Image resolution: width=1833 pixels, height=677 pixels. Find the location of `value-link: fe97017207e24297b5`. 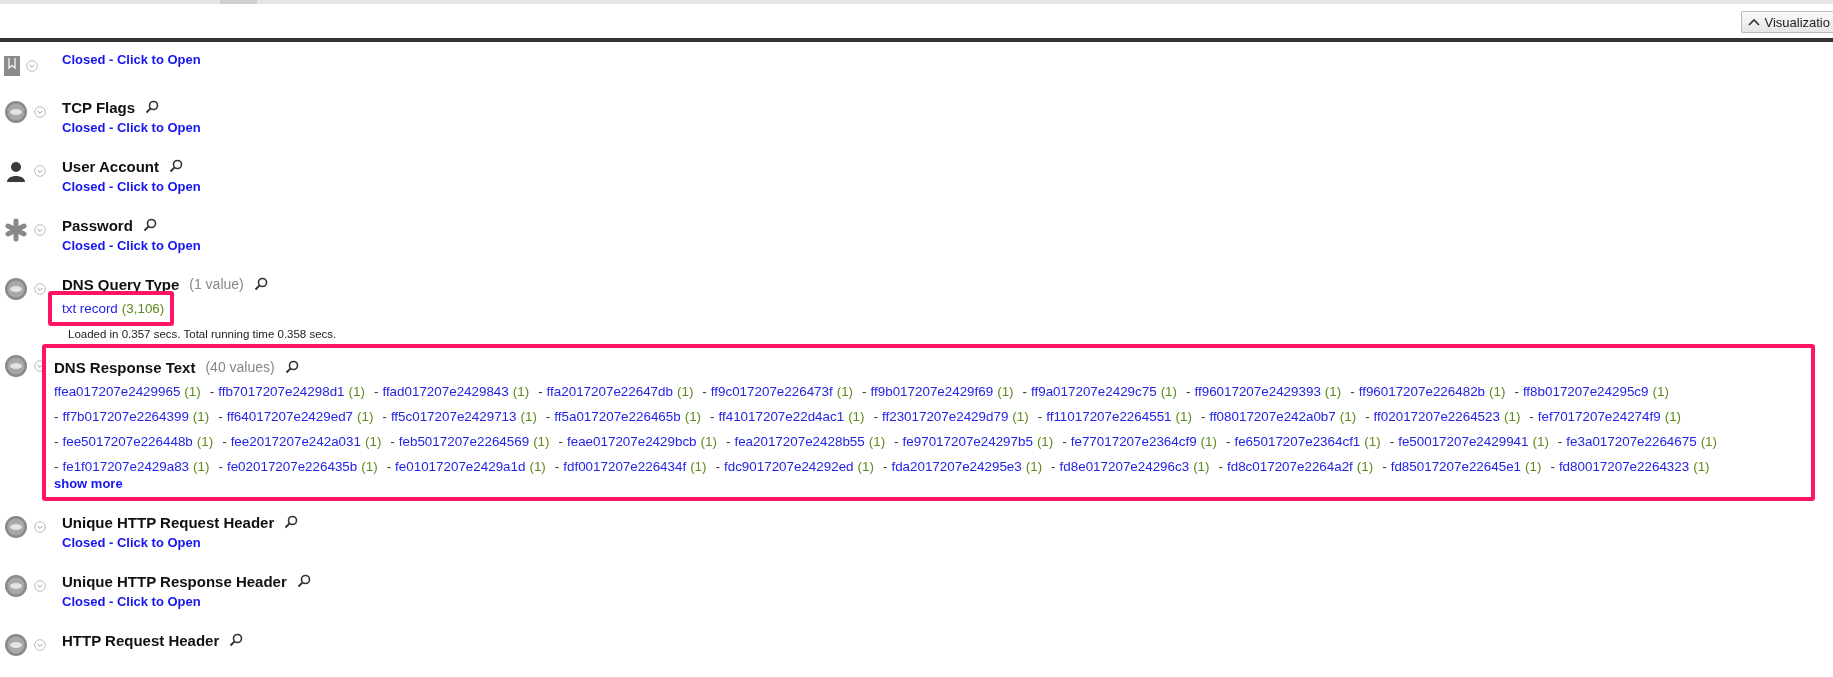

value-link: fe97017207e24297b5 is located at coordinates (967, 441).